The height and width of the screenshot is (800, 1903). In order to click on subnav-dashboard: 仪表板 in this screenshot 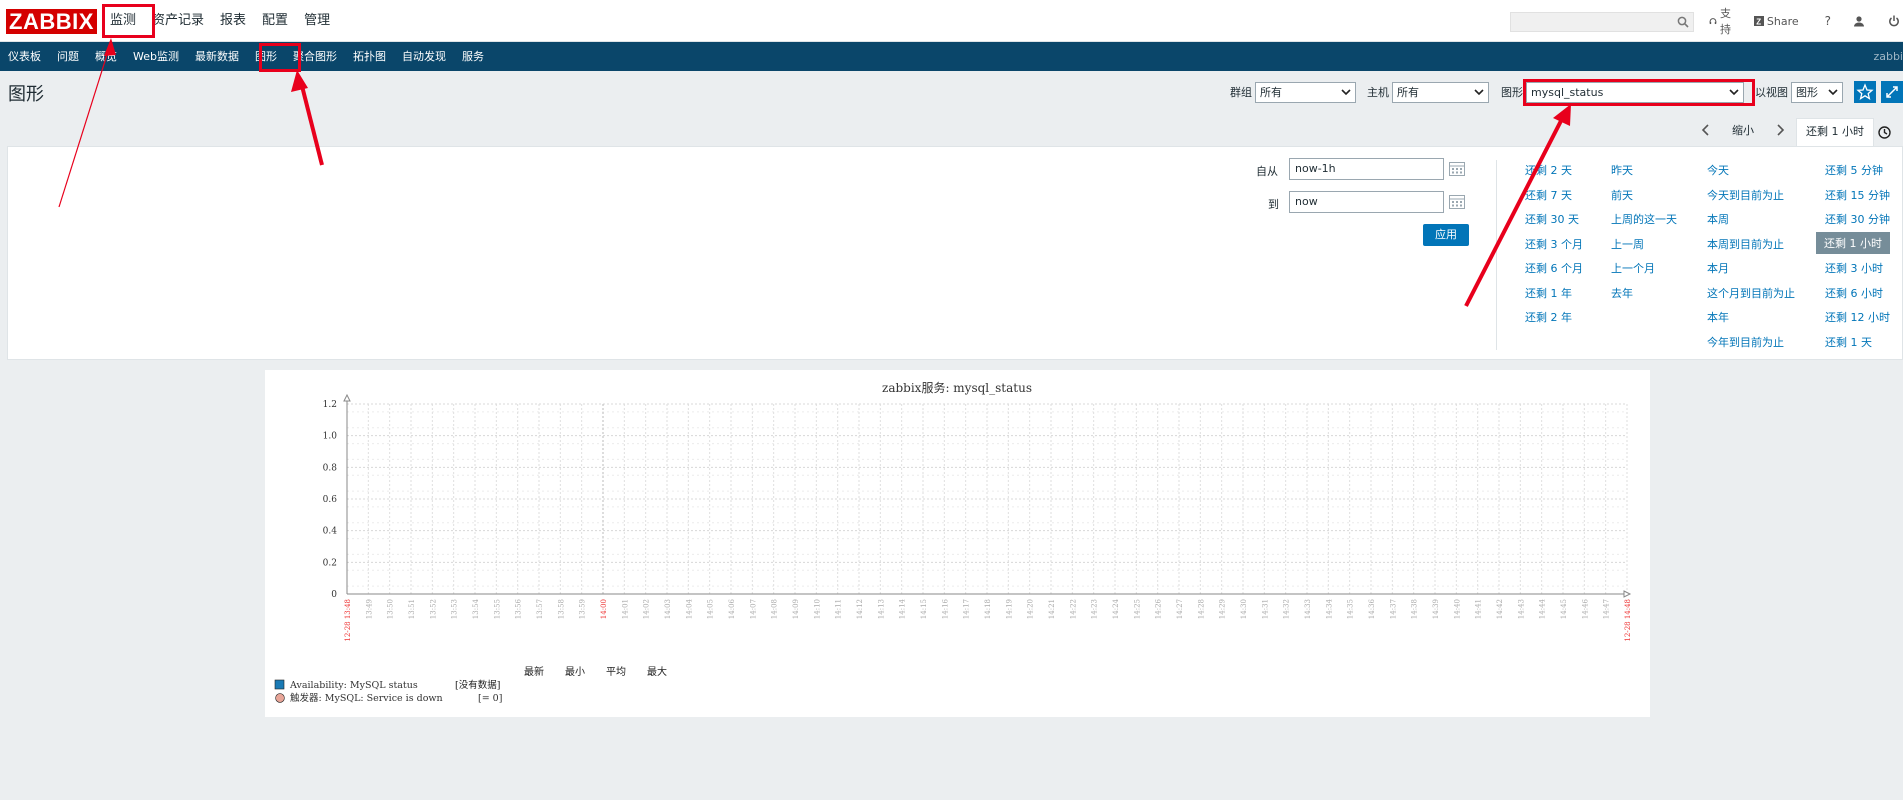, I will do `click(24, 56)`.